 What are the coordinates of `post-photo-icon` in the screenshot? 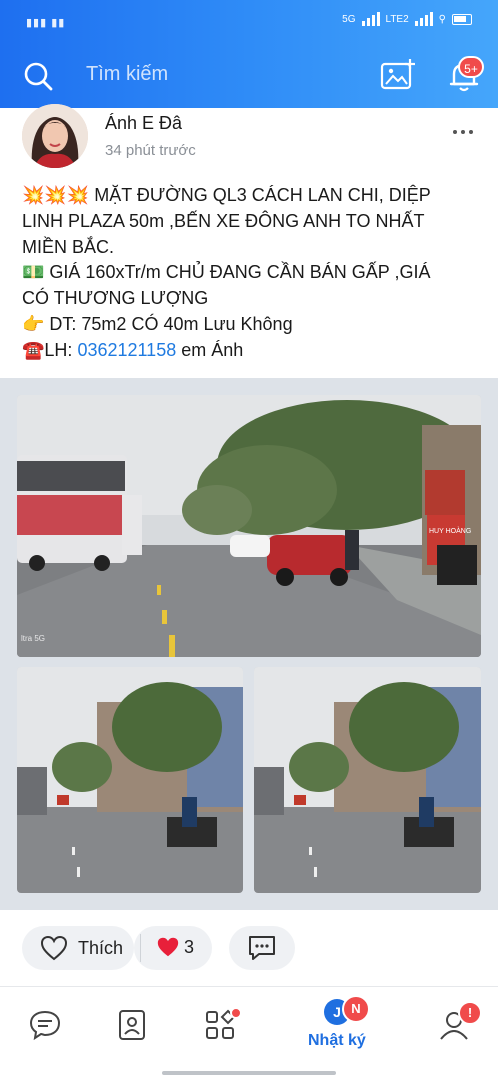 It's located at (398, 75).